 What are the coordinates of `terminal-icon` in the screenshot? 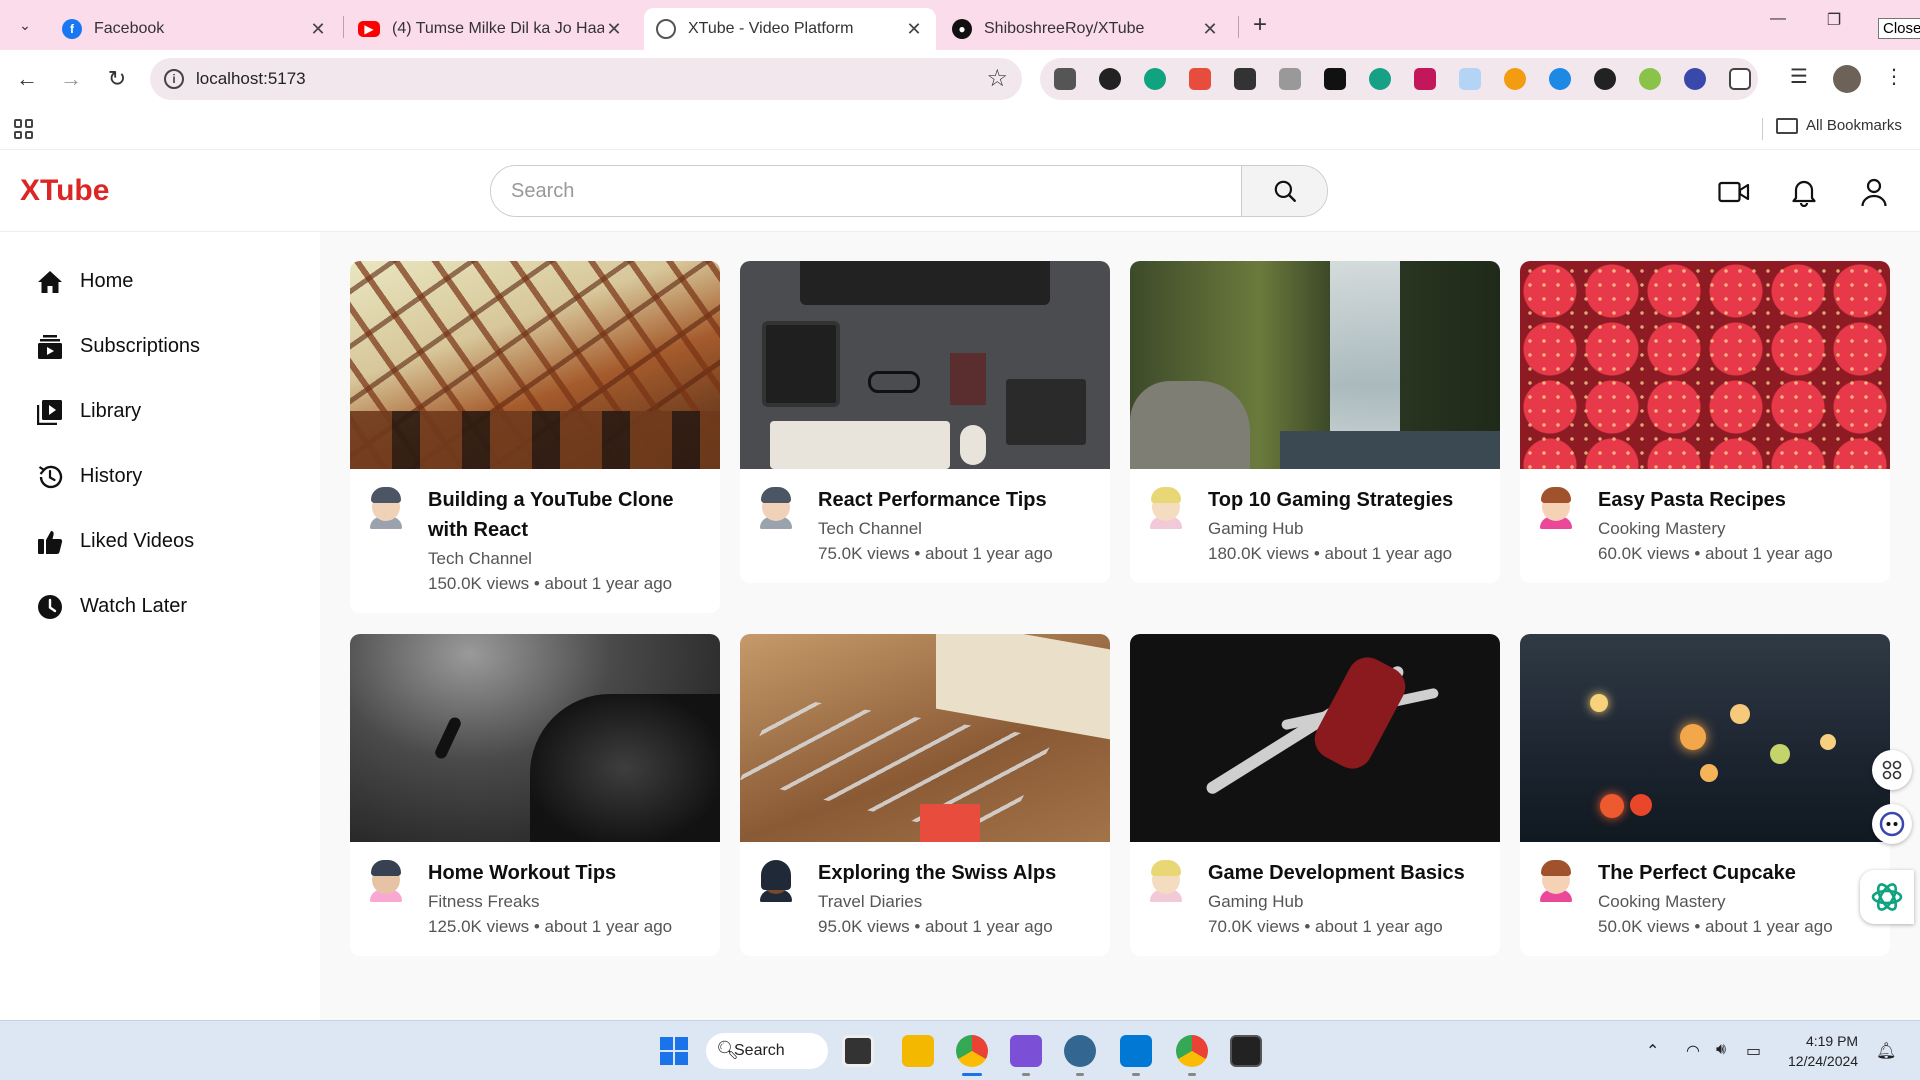 It's located at (1246, 1051).